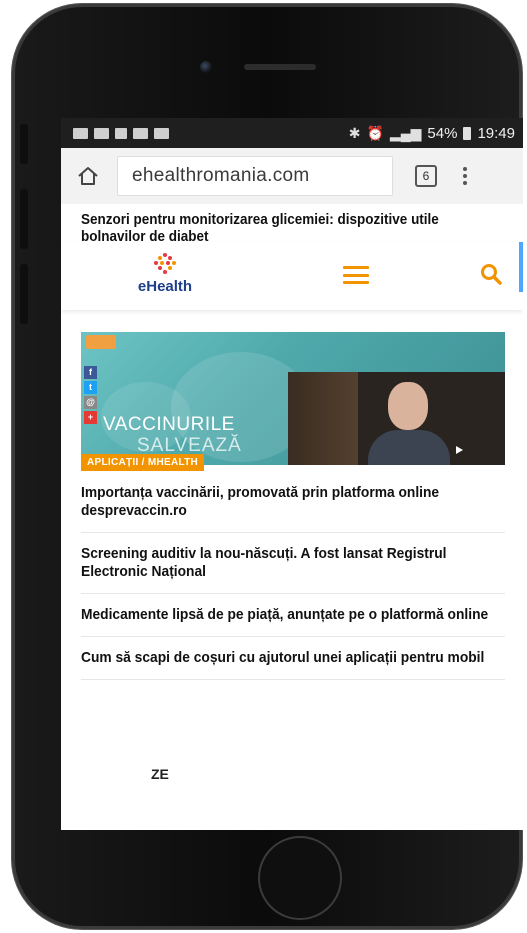 Image resolution: width=527 pixels, height=933 pixels. Describe the element at coordinates (491, 274) in the screenshot. I see `search-icon` at that location.